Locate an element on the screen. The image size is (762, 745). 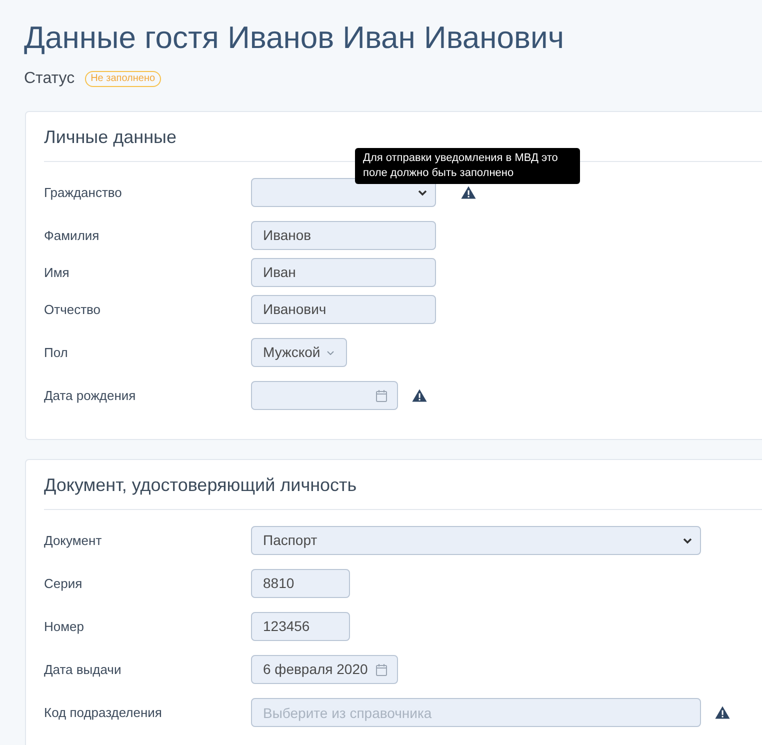
select-field: Паспорт is located at coordinates (476, 540).